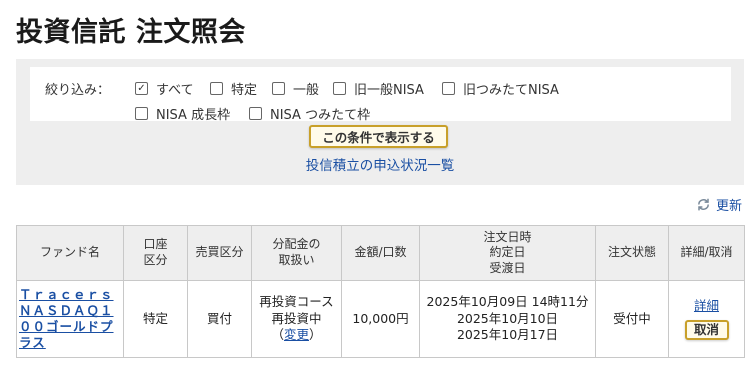 The height and width of the screenshot is (371, 752). I want to click on distribution-course: 再投資コース, so click(296, 301).